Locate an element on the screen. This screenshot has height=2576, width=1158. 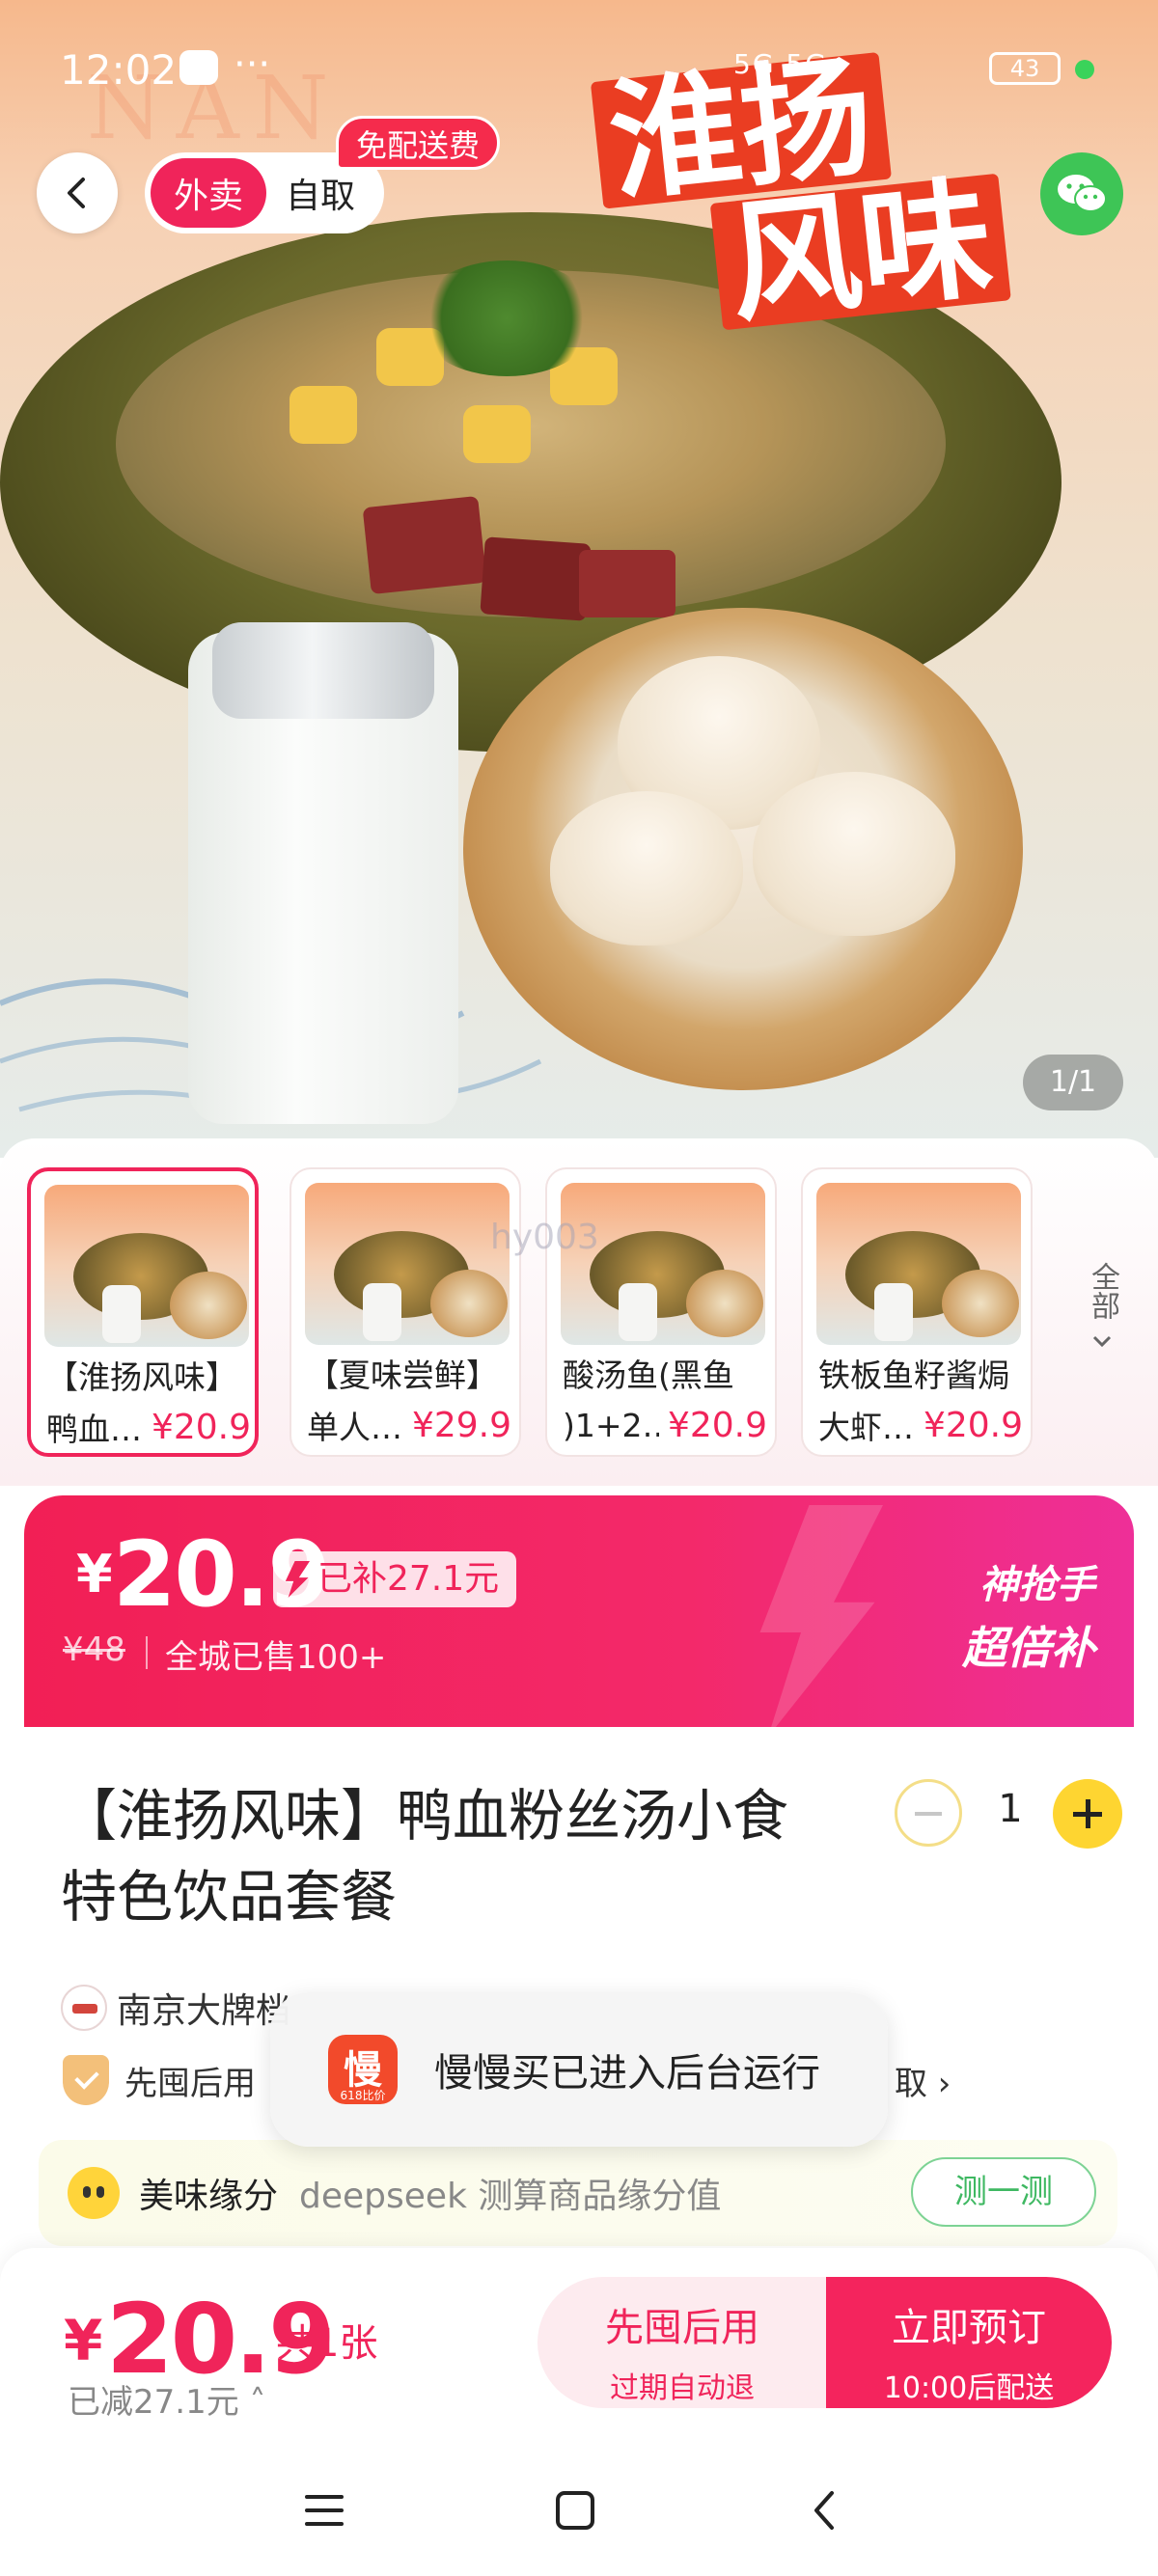
stock-up-button: 先囤后用 过期自动退 is located at coordinates (682, 2342).